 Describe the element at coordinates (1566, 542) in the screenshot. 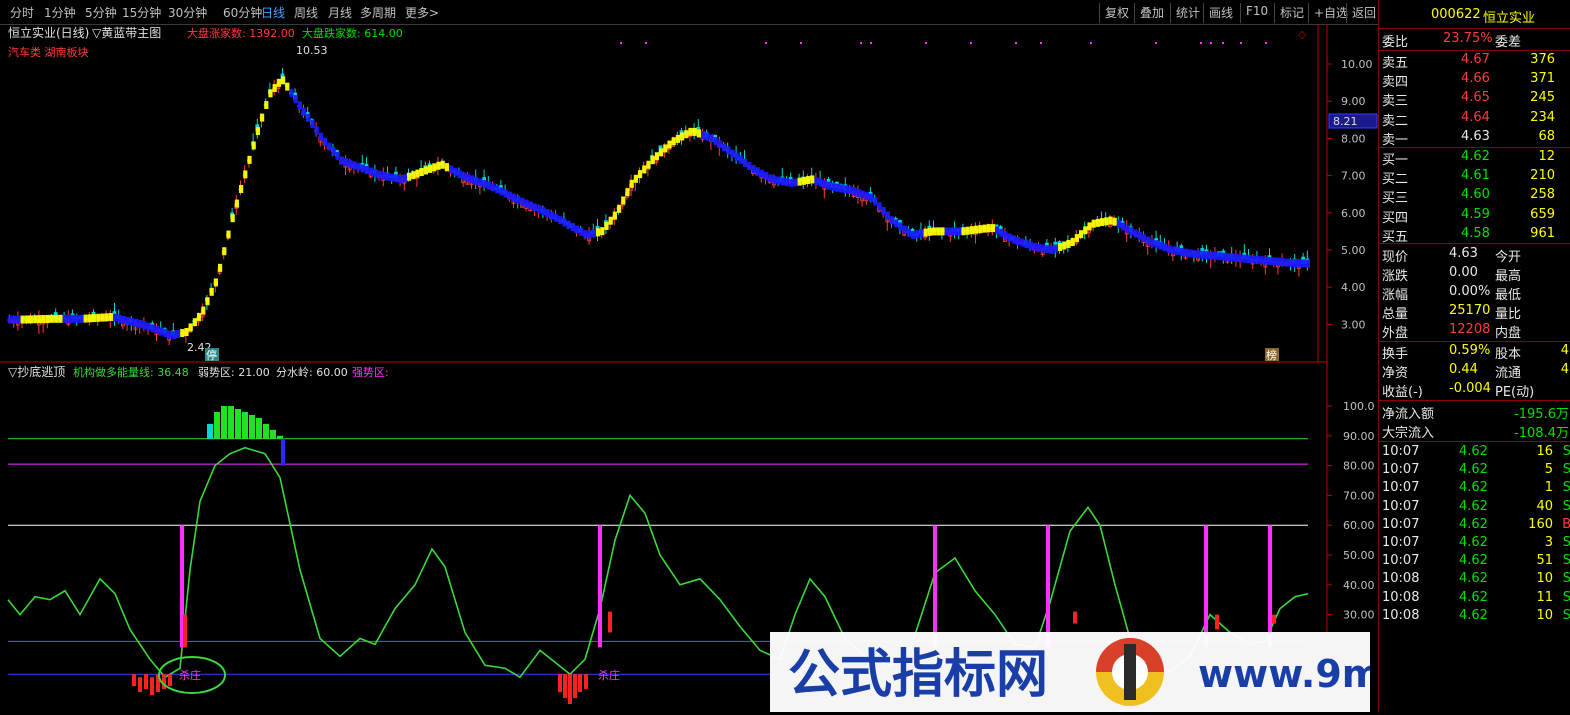

I see `trade-side: S` at that location.